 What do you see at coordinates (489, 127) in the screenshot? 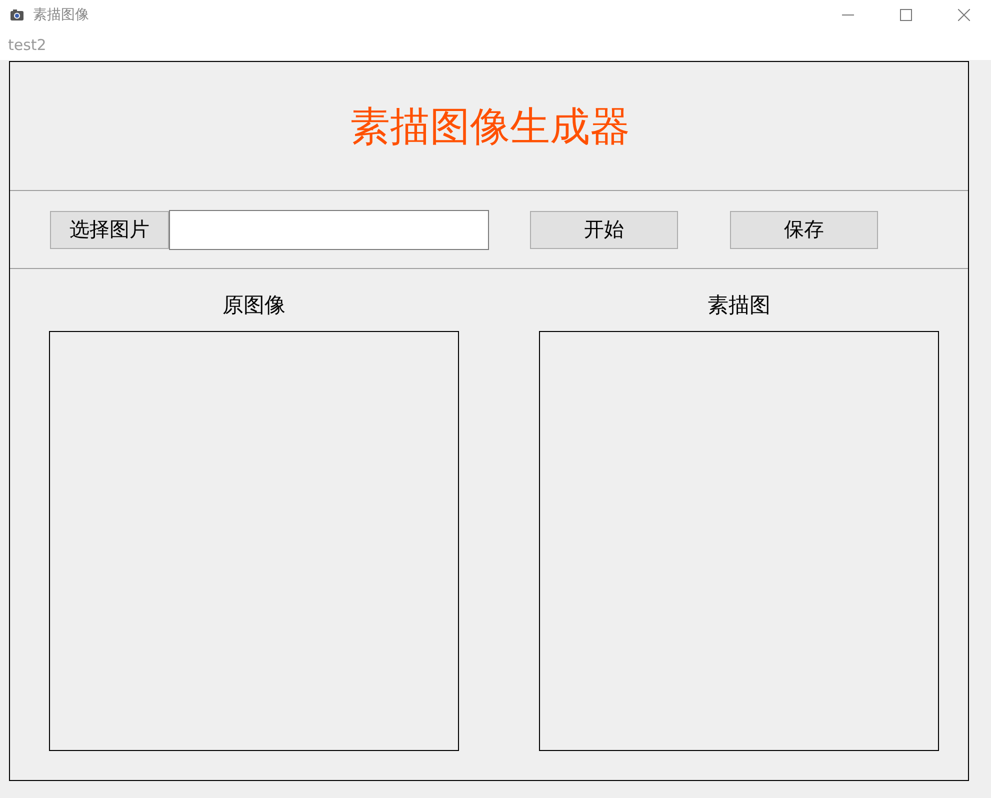
I see `app-title: 素描图像生成器` at bounding box center [489, 127].